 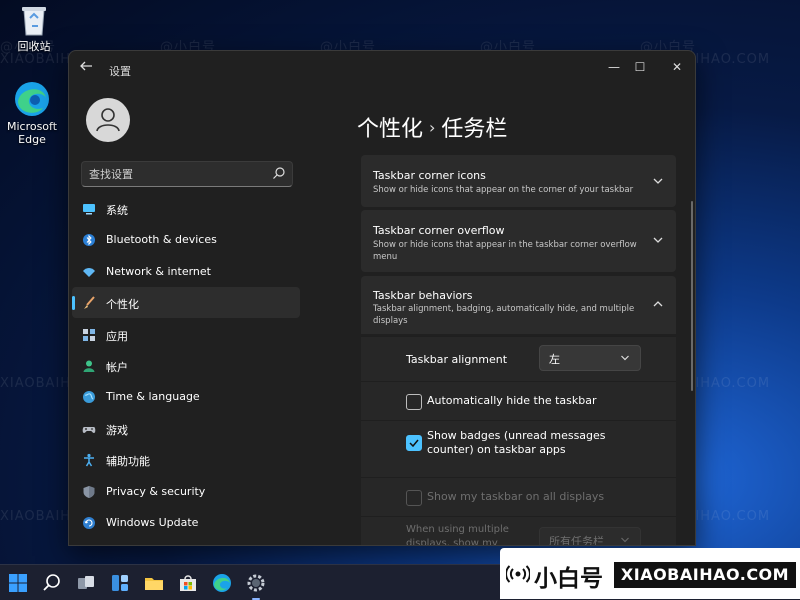 What do you see at coordinates (186, 428) in the screenshot?
I see `sidebar-item-gaming: 游戏` at bounding box center [186, 428].